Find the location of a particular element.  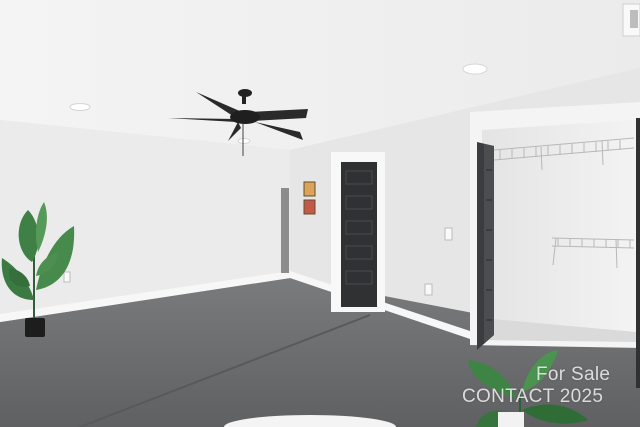

light-switch is located at coordinates (448, 234).